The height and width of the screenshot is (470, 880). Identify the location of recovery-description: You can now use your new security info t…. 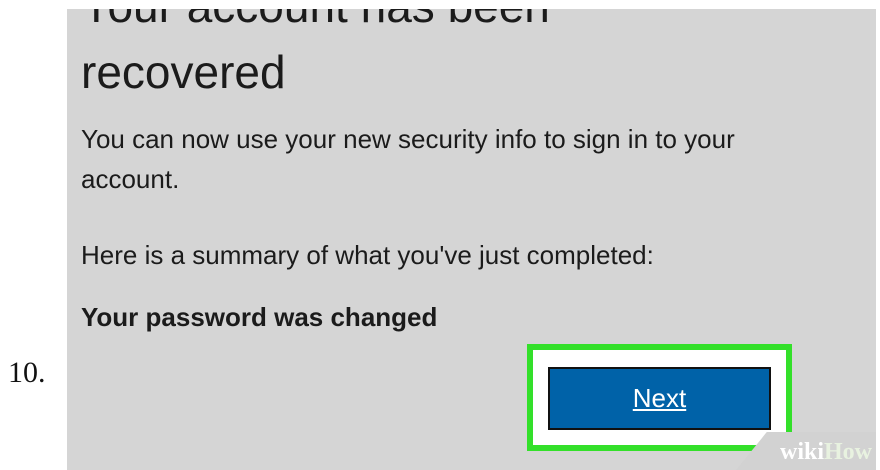
(408, 159).